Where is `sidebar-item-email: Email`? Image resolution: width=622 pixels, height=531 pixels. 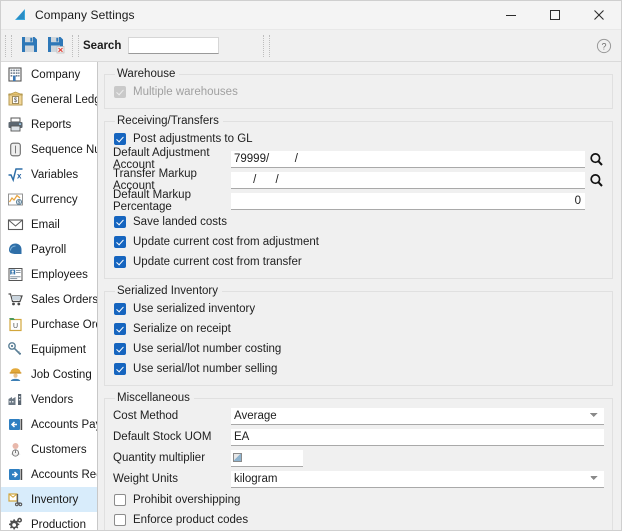 sidebar-item-email: Email is located at coordinates (49, 224).